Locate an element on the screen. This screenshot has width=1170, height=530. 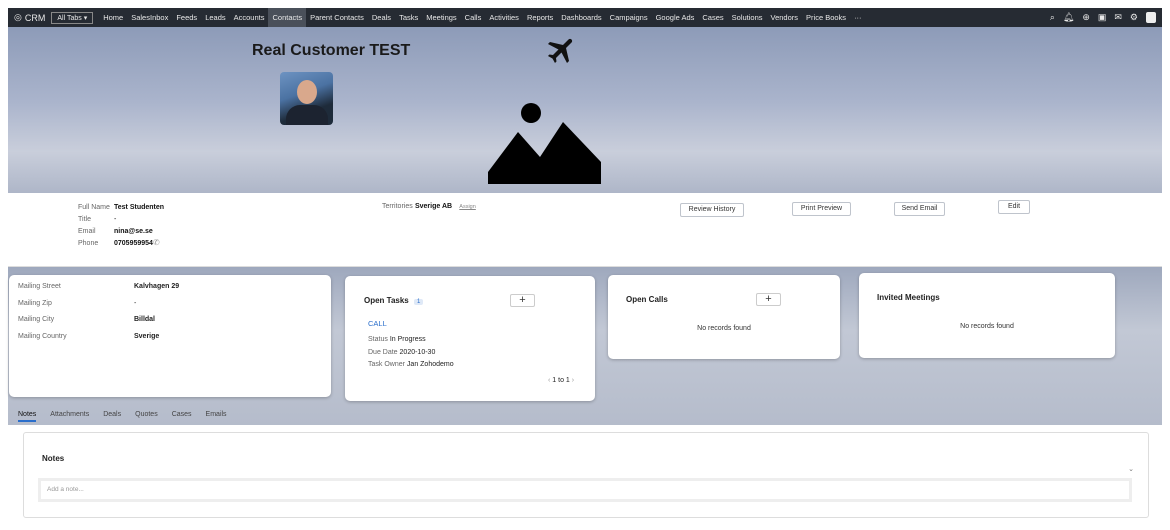
image-placeholder-icon is located at coordinates (544, 143).